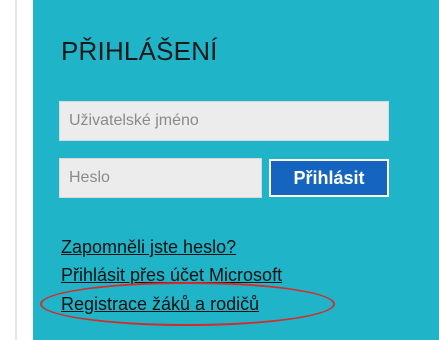 The width and height of the screenshot is (439, 340). I want to click on login-title: PŘIHLÁŠENÍ, so click(139, 51).